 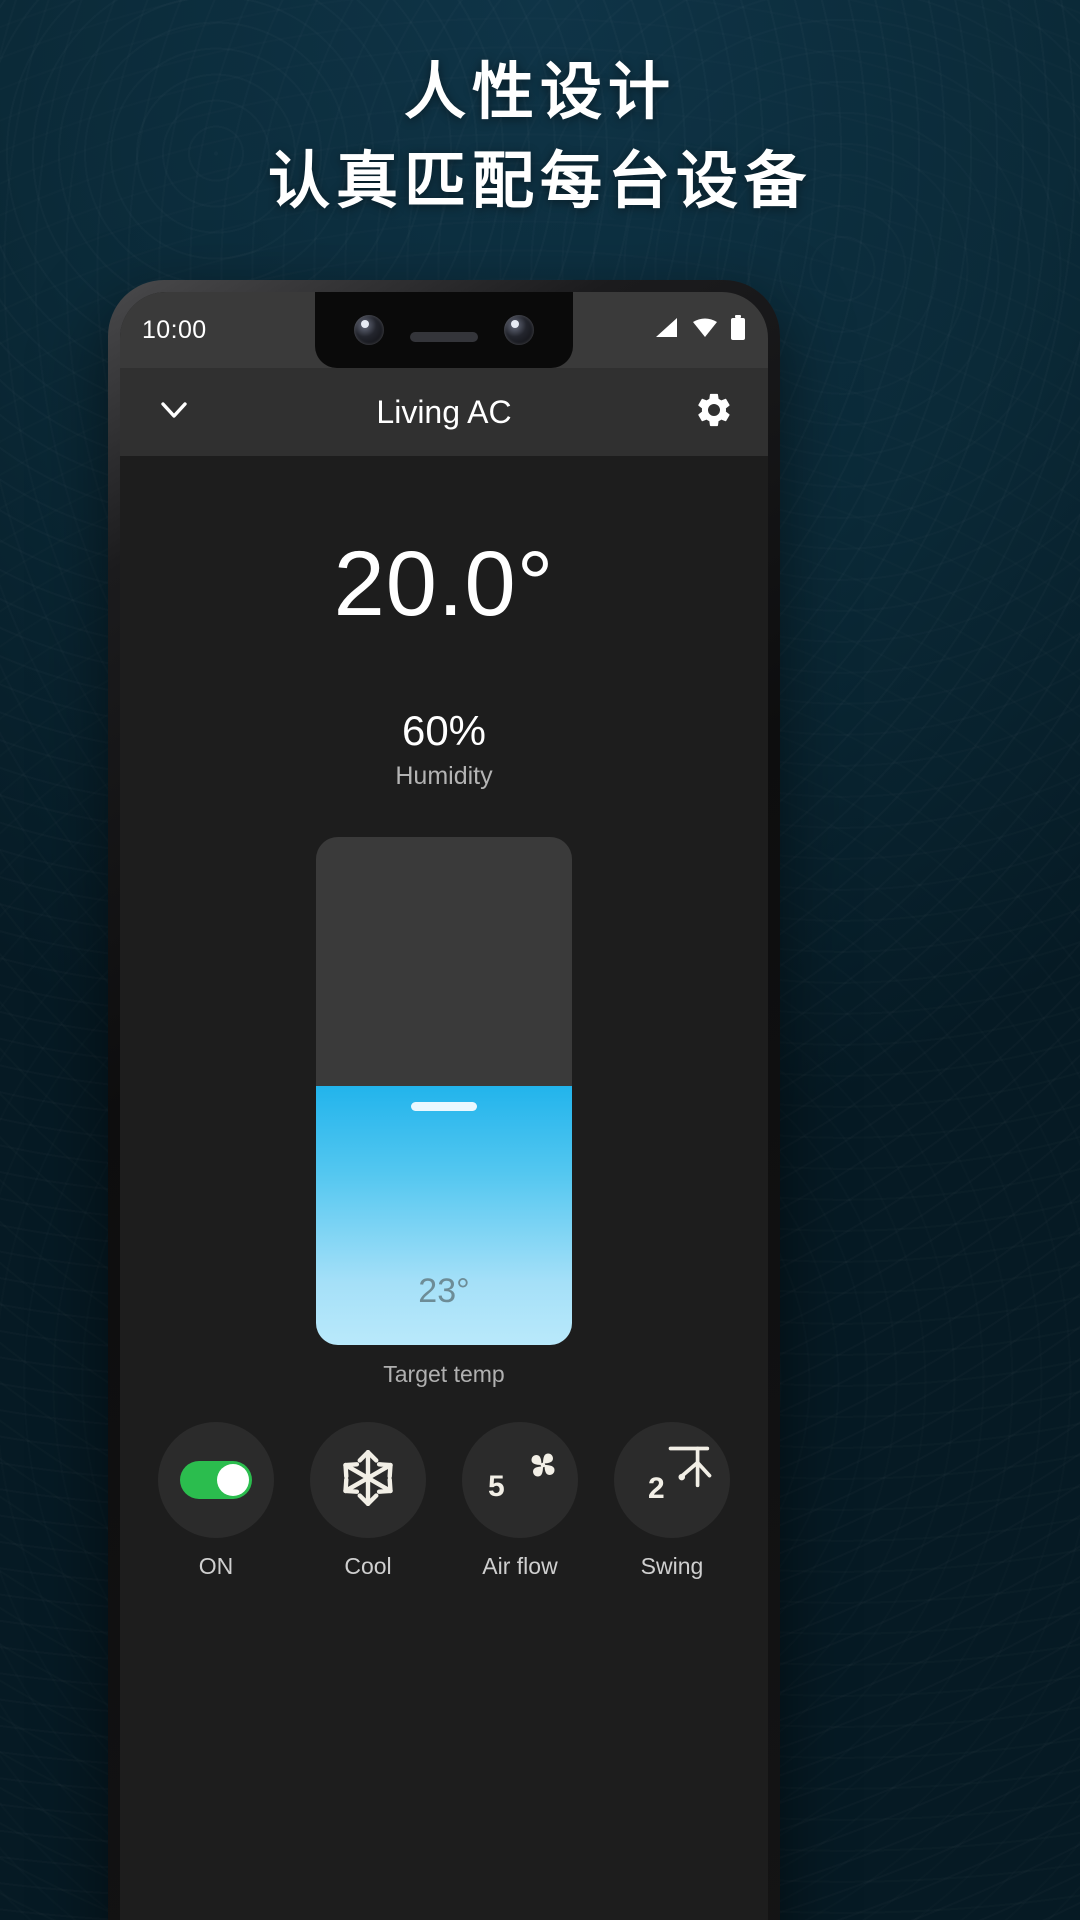 What do you see at coordinates (738, 330) in the screenshot?
I see `battery-icon` at bounding box center [738, 330].